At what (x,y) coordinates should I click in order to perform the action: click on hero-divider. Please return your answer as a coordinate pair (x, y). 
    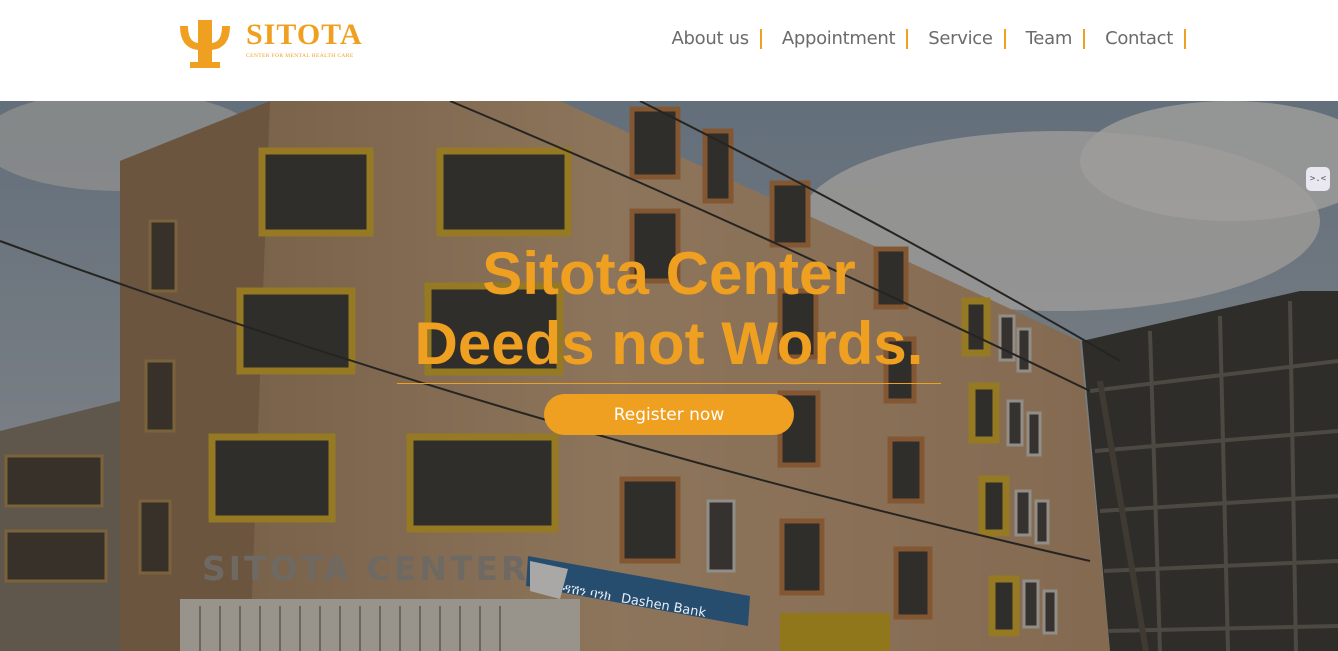
    Looking at the image, I should click on (669, 383).